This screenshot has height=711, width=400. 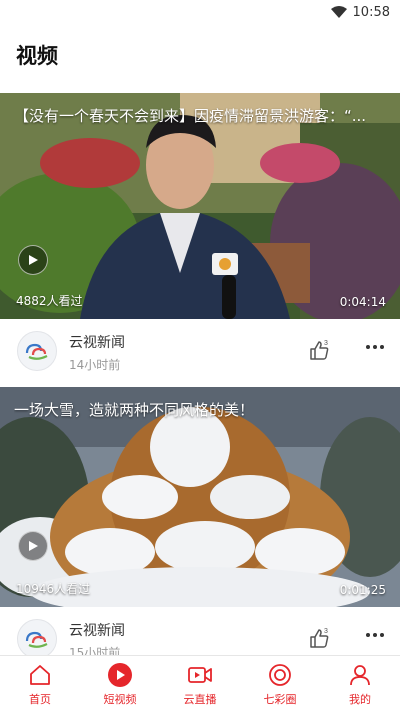 I want to click on video-duration: 0:04:14, so click(x=362, y=302).